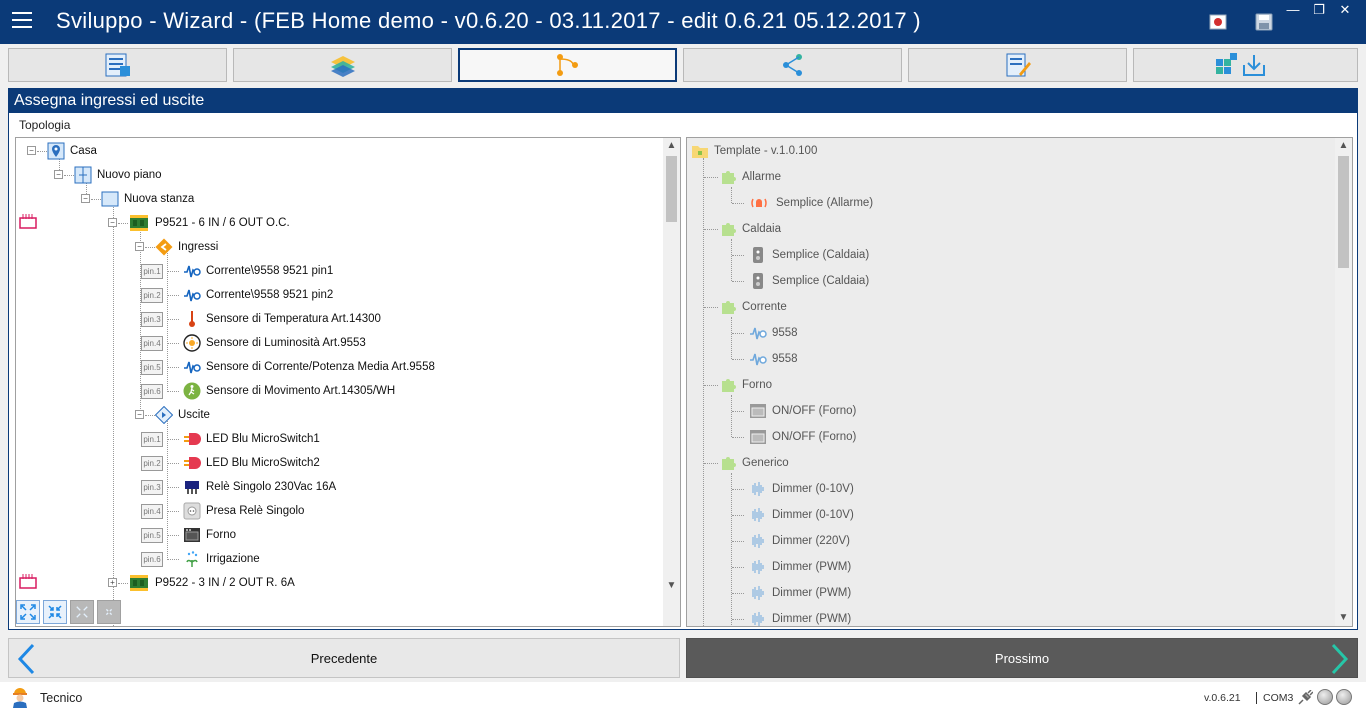 The image size is (1366, 726). What do you see at coordinates (237, 271) in the screenshot?
I see `input-row-1: pin.1 Corrente\9558 9521 pin1` at bounding box center [237, 271].